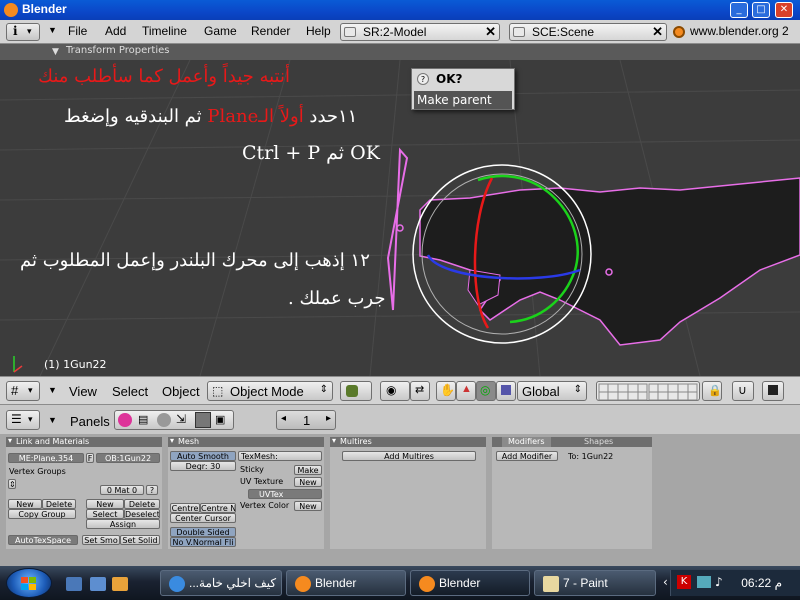 Image resolution: width=800 pixels, height=600 pixels. I want to click on editor-type-selector: ☰ ▾, so click(23, 420).